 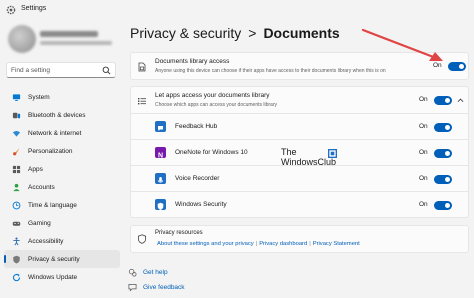 What do you see at coordinates (460, 100) in the screenshot?
I see `chevron-up-icon` at bounding box center [460, 100].